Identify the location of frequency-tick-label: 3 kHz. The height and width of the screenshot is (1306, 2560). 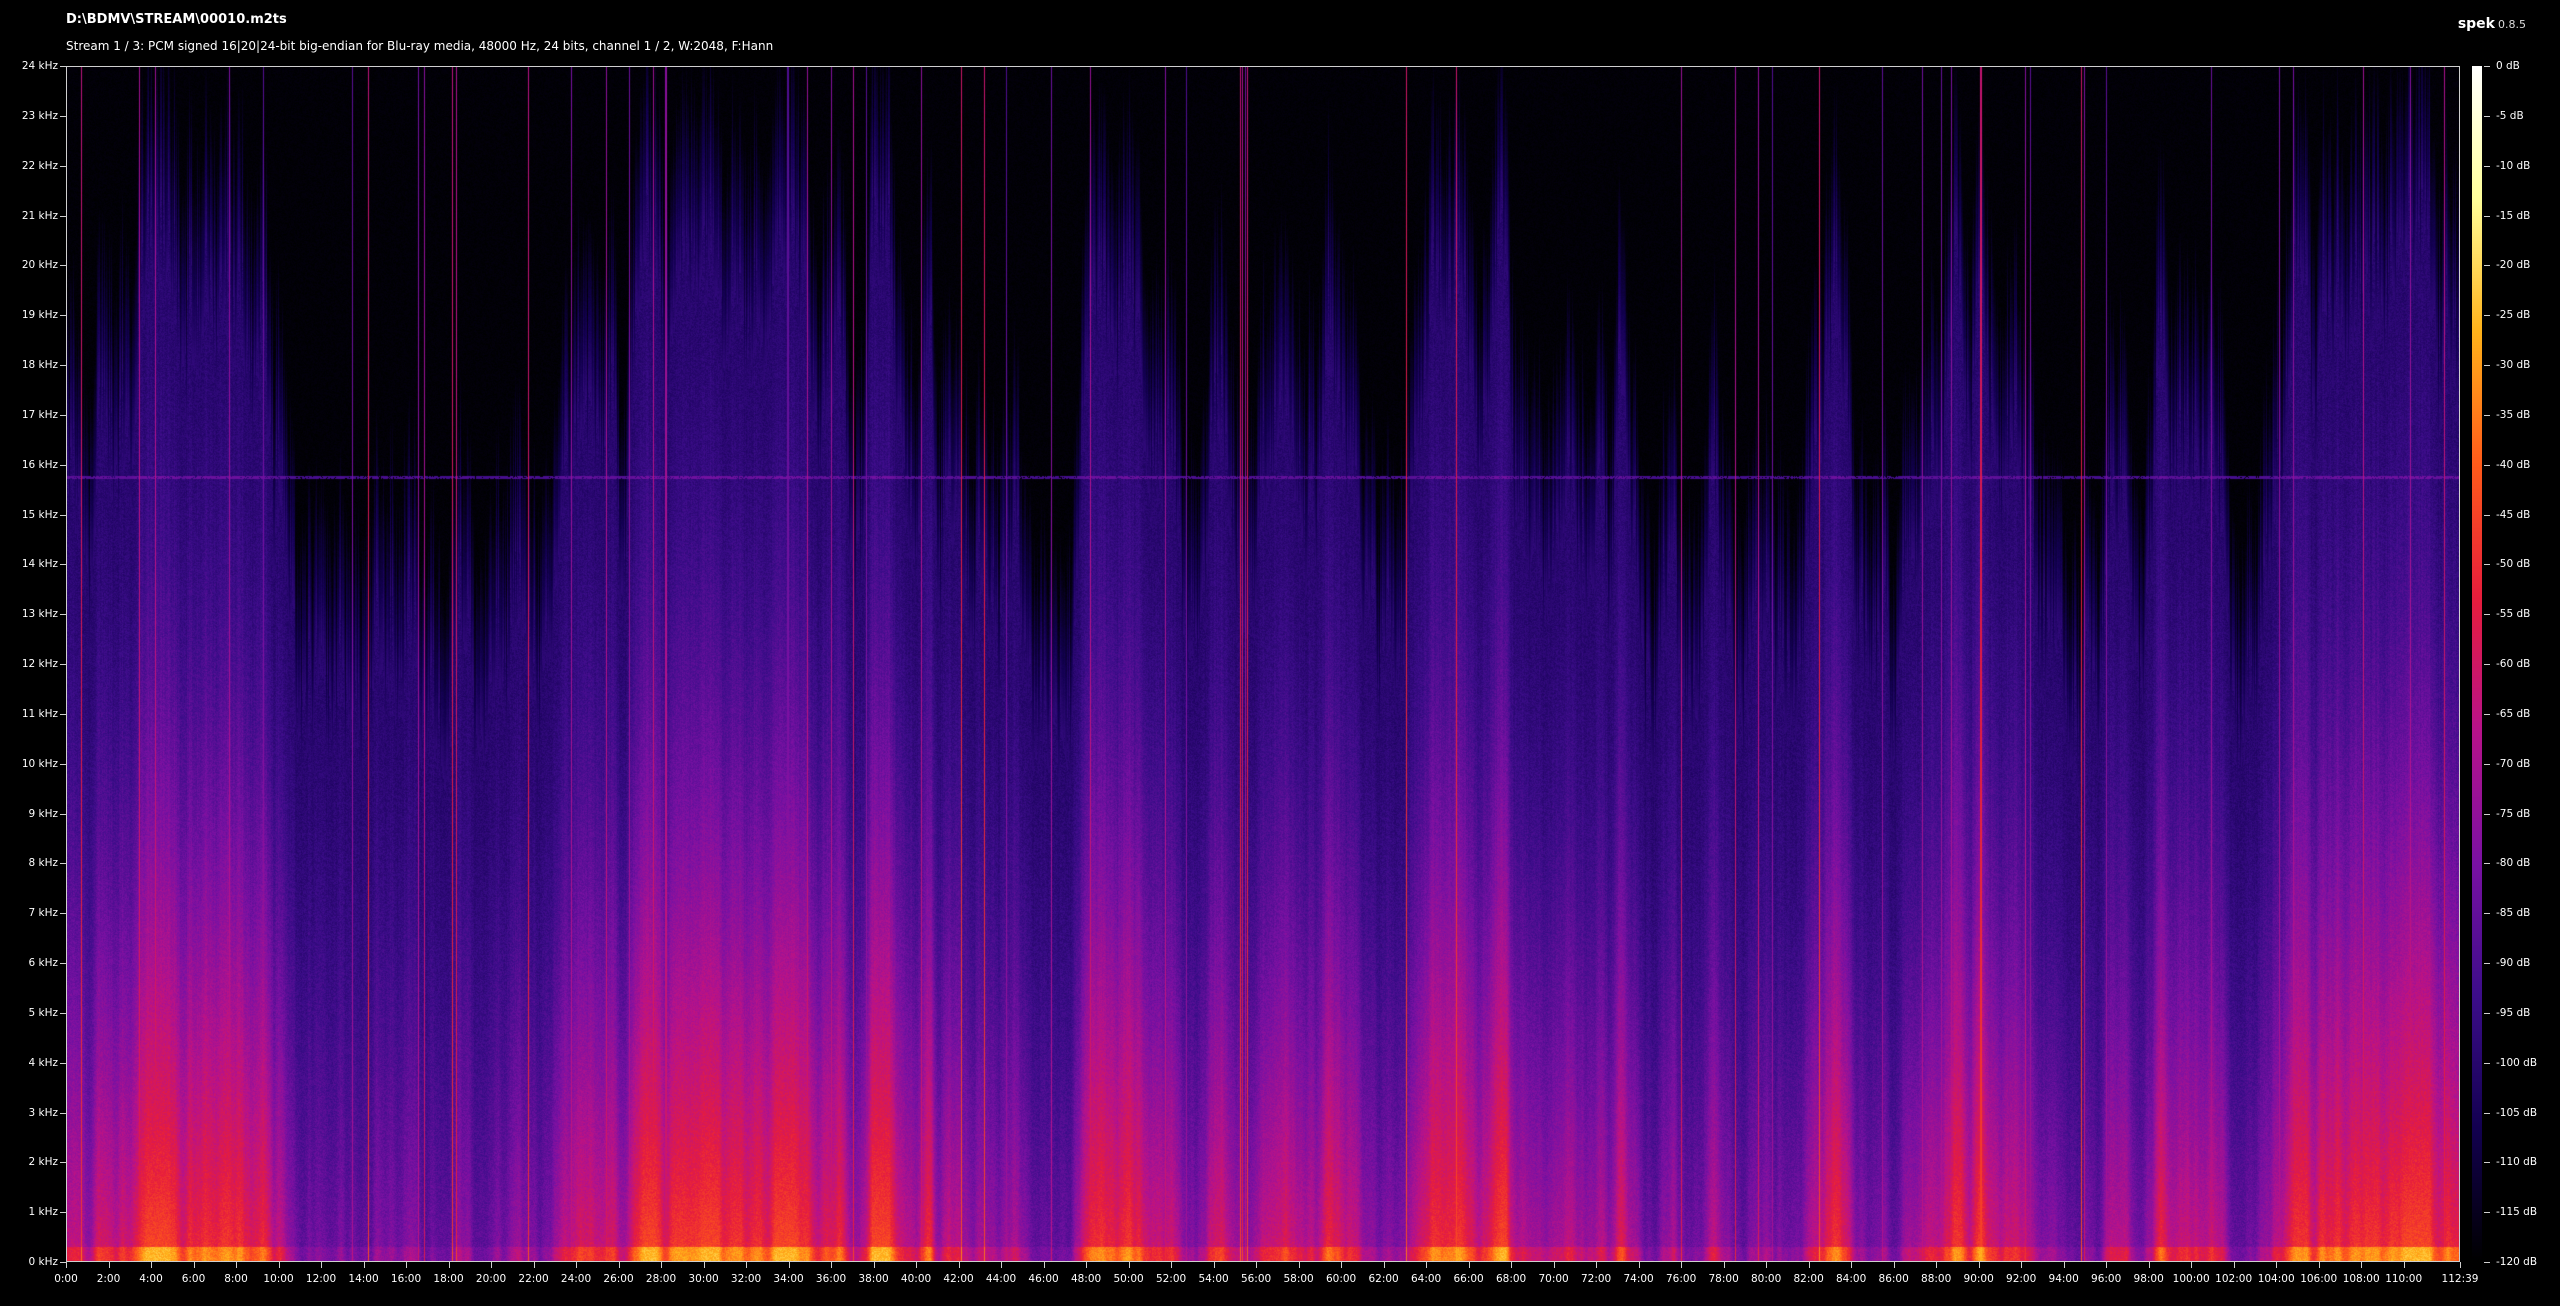
(43, 1112).